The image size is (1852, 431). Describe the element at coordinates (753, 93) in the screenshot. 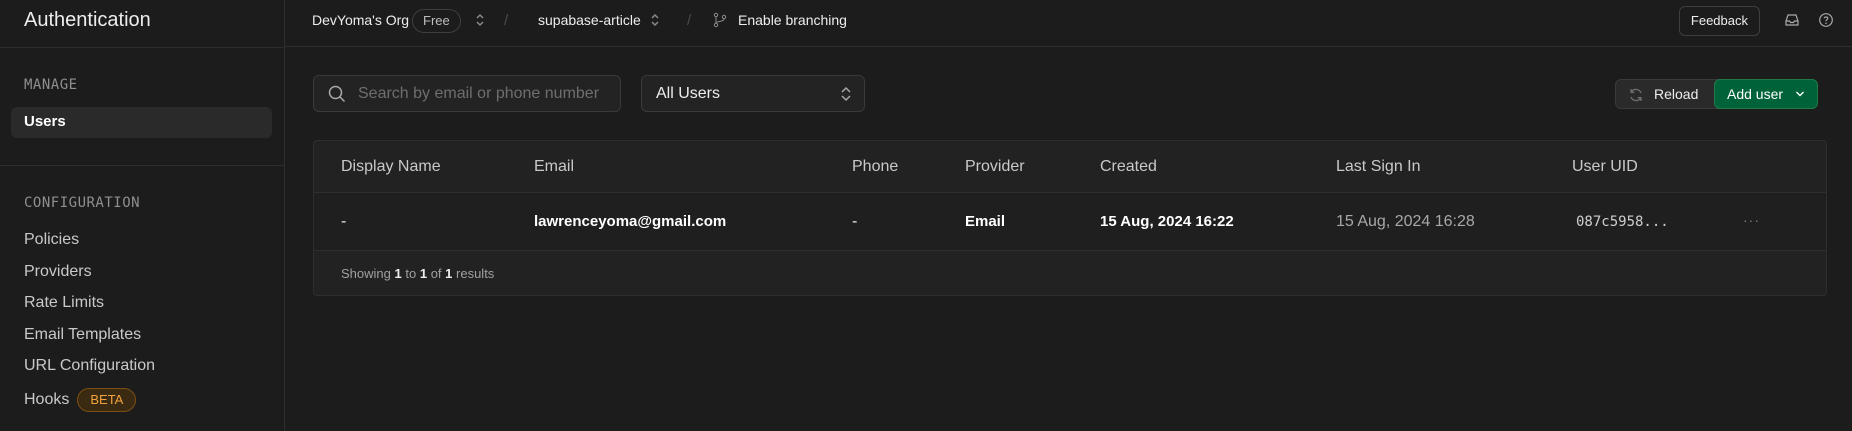

I see `user-filter-select: All Users` at that location.